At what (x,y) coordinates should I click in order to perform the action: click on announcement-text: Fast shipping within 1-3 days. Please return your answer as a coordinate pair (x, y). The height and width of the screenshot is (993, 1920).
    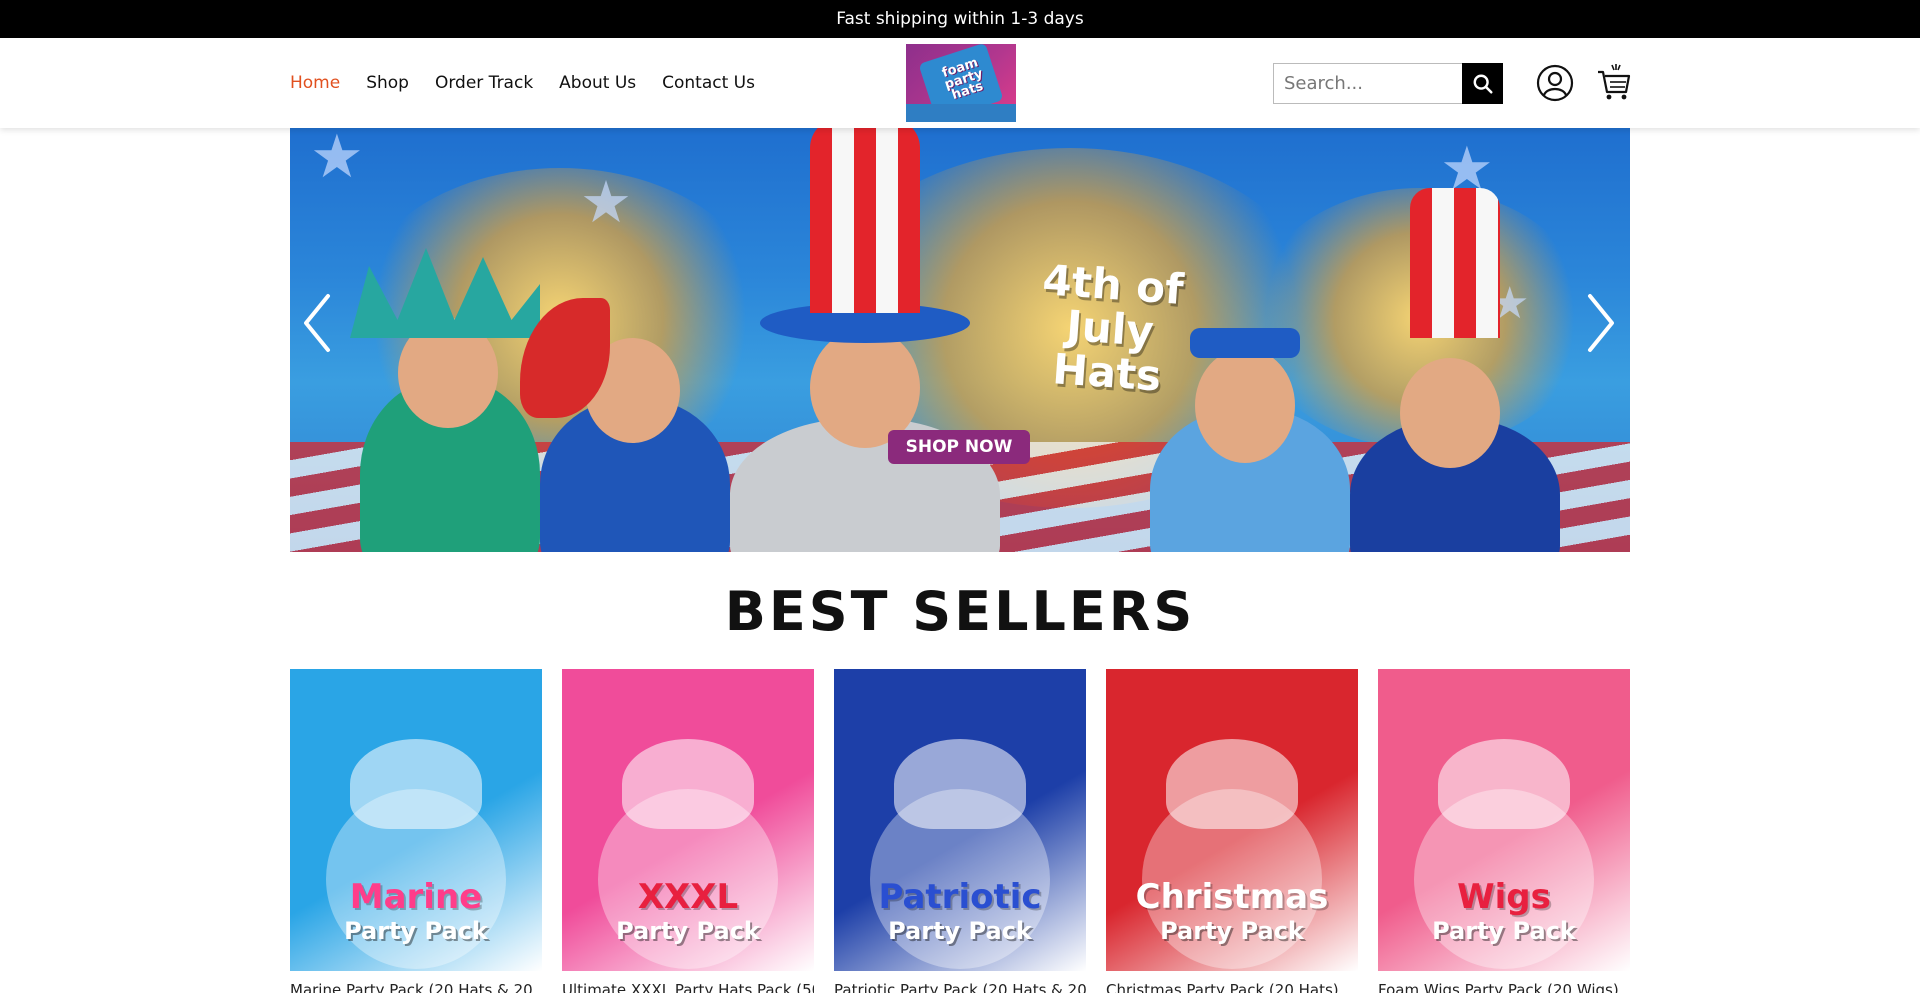
    Looking at the image, I should click on (960, 19).